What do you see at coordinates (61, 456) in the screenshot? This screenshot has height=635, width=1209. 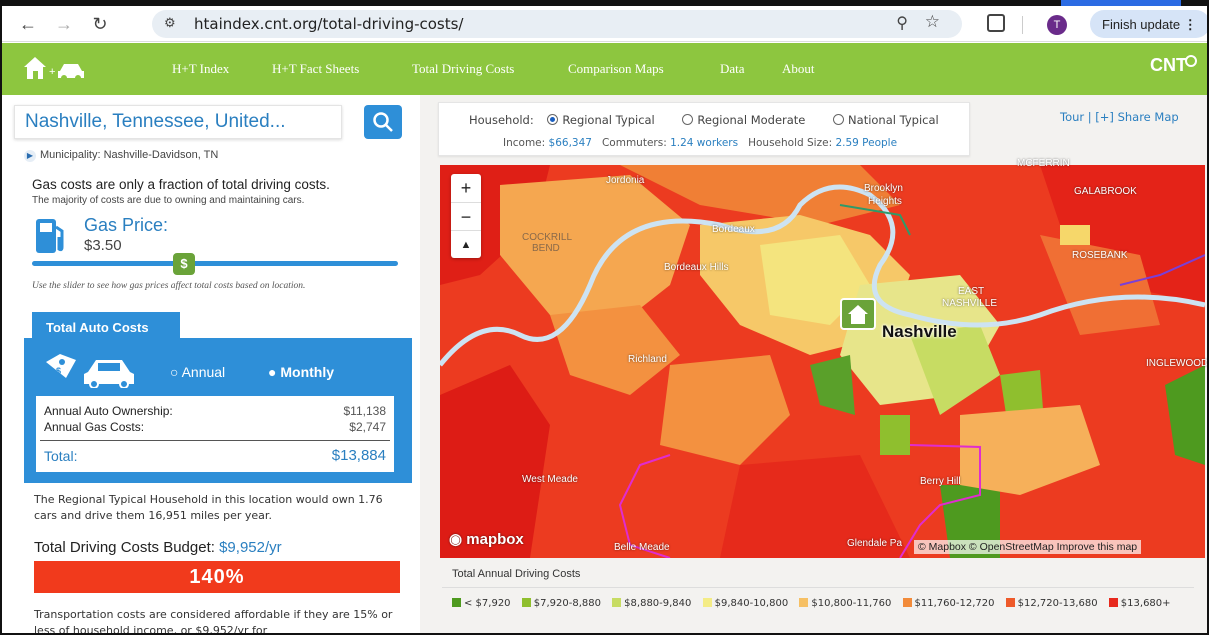 I see `total-label: Total:` at bounding box center [61, 456].